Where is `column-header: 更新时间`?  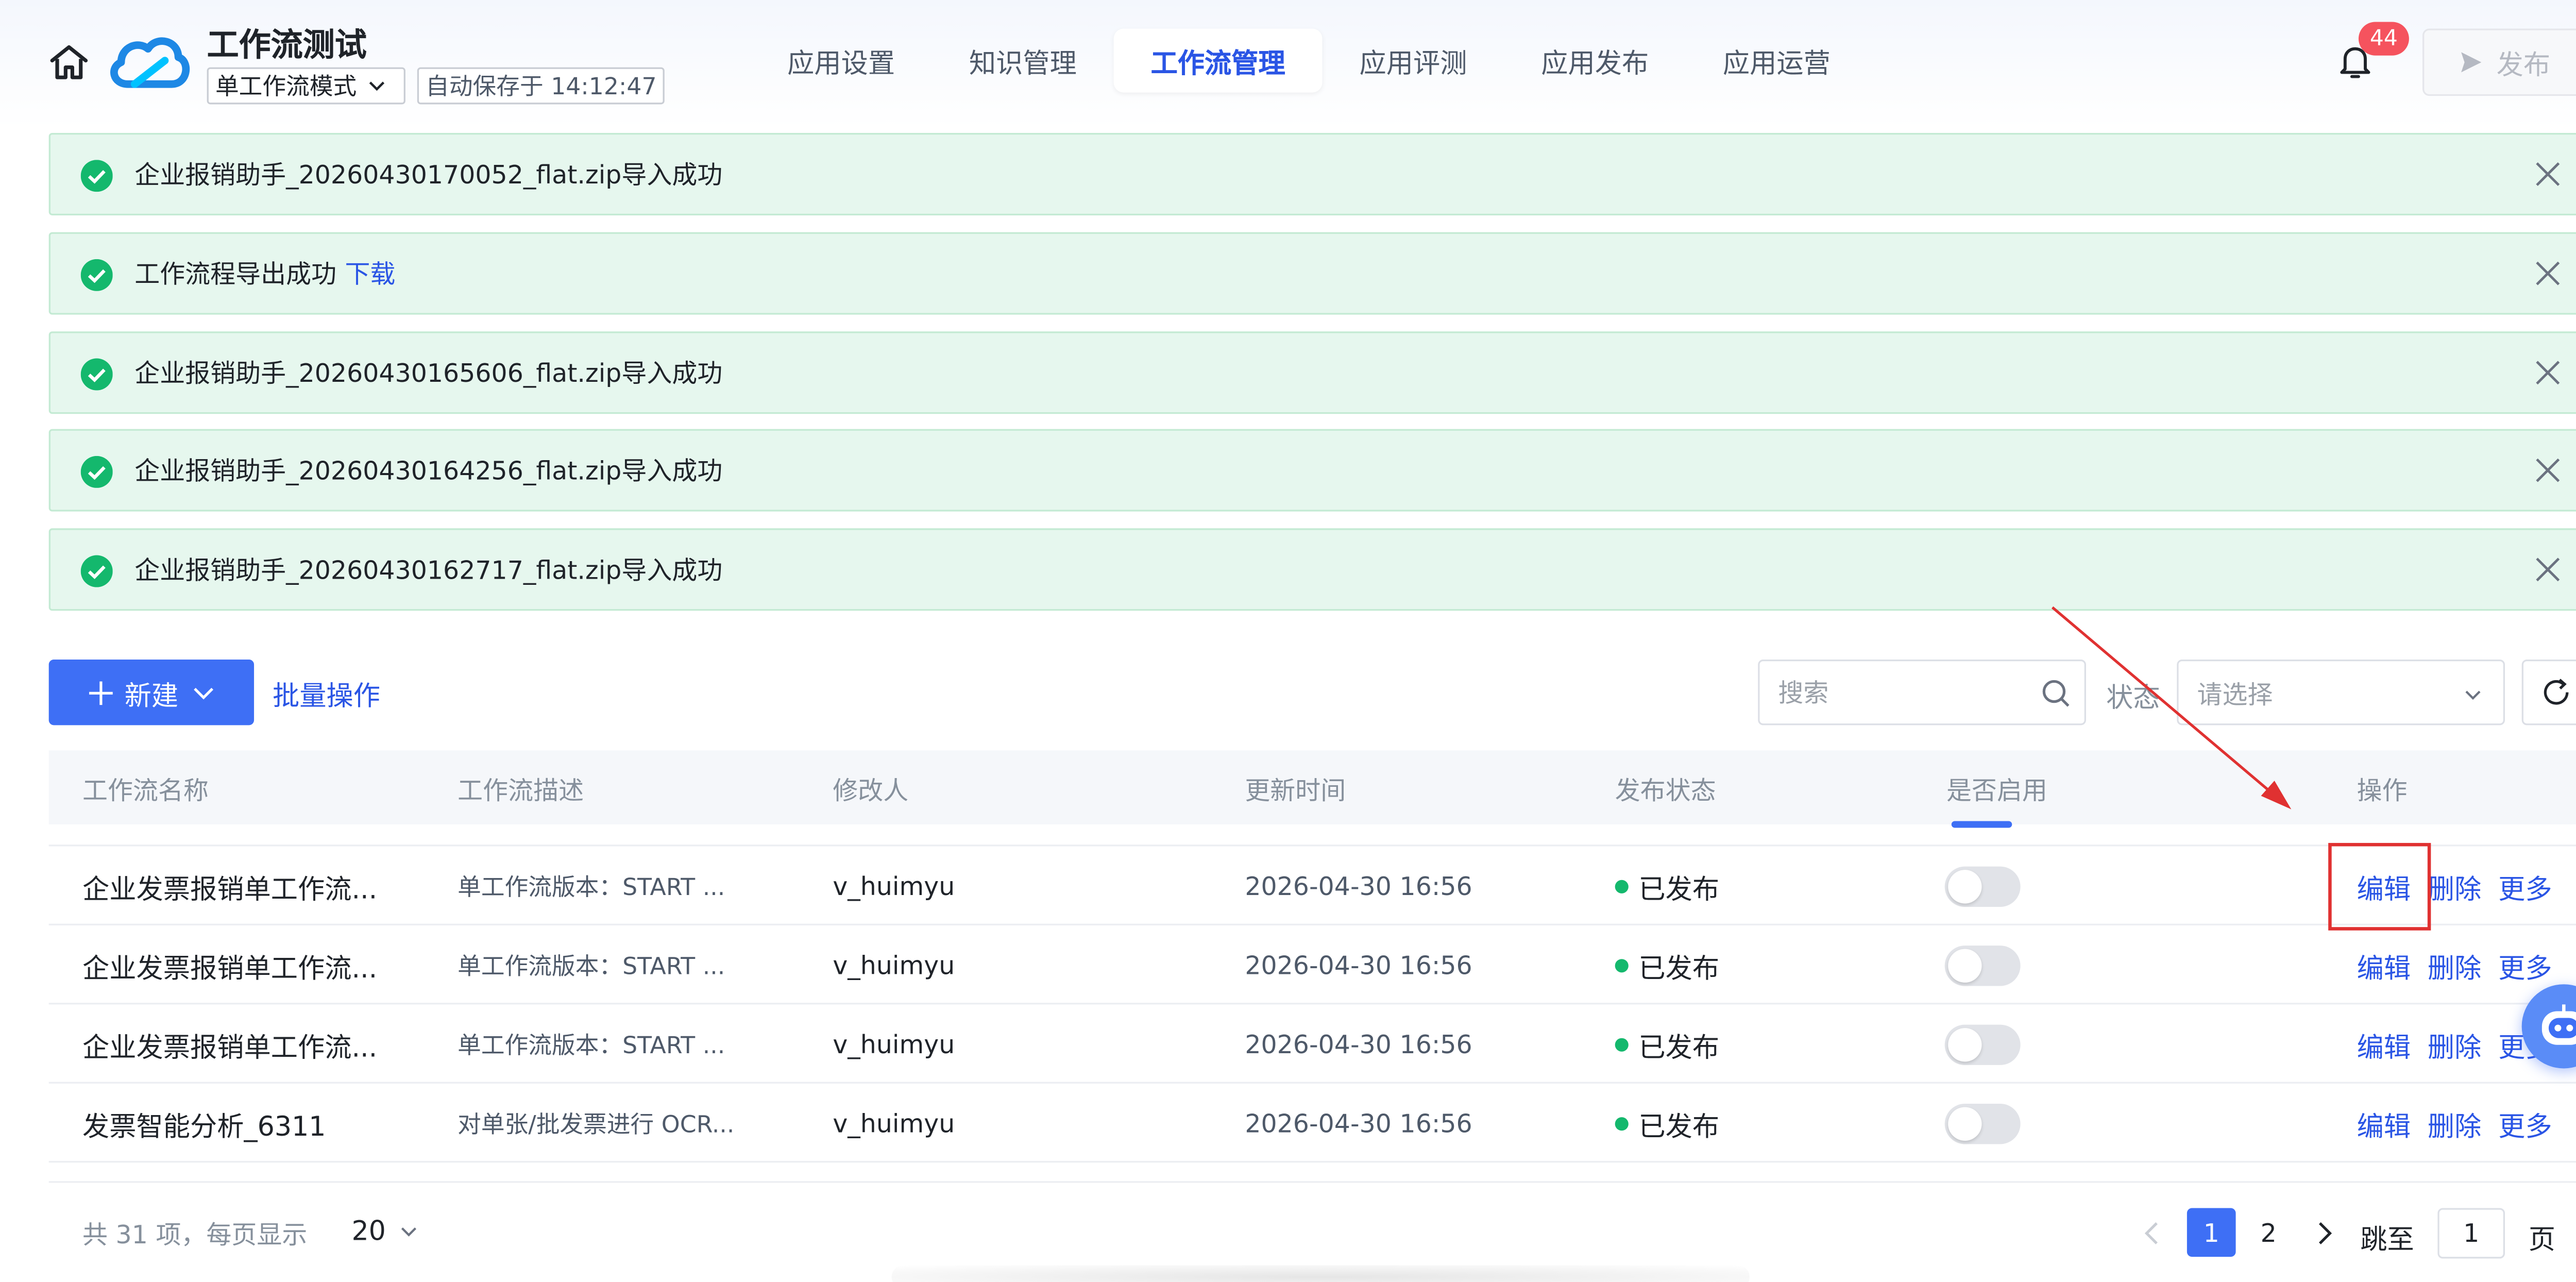
column-header: 更新时间 is located at coordinates (1295, 790).